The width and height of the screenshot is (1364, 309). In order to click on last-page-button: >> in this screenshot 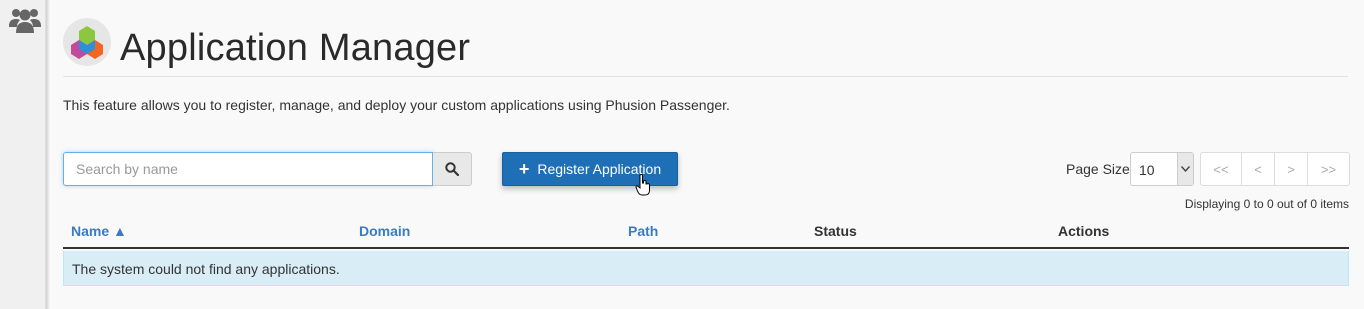, I will do `click(1328, 169)`.